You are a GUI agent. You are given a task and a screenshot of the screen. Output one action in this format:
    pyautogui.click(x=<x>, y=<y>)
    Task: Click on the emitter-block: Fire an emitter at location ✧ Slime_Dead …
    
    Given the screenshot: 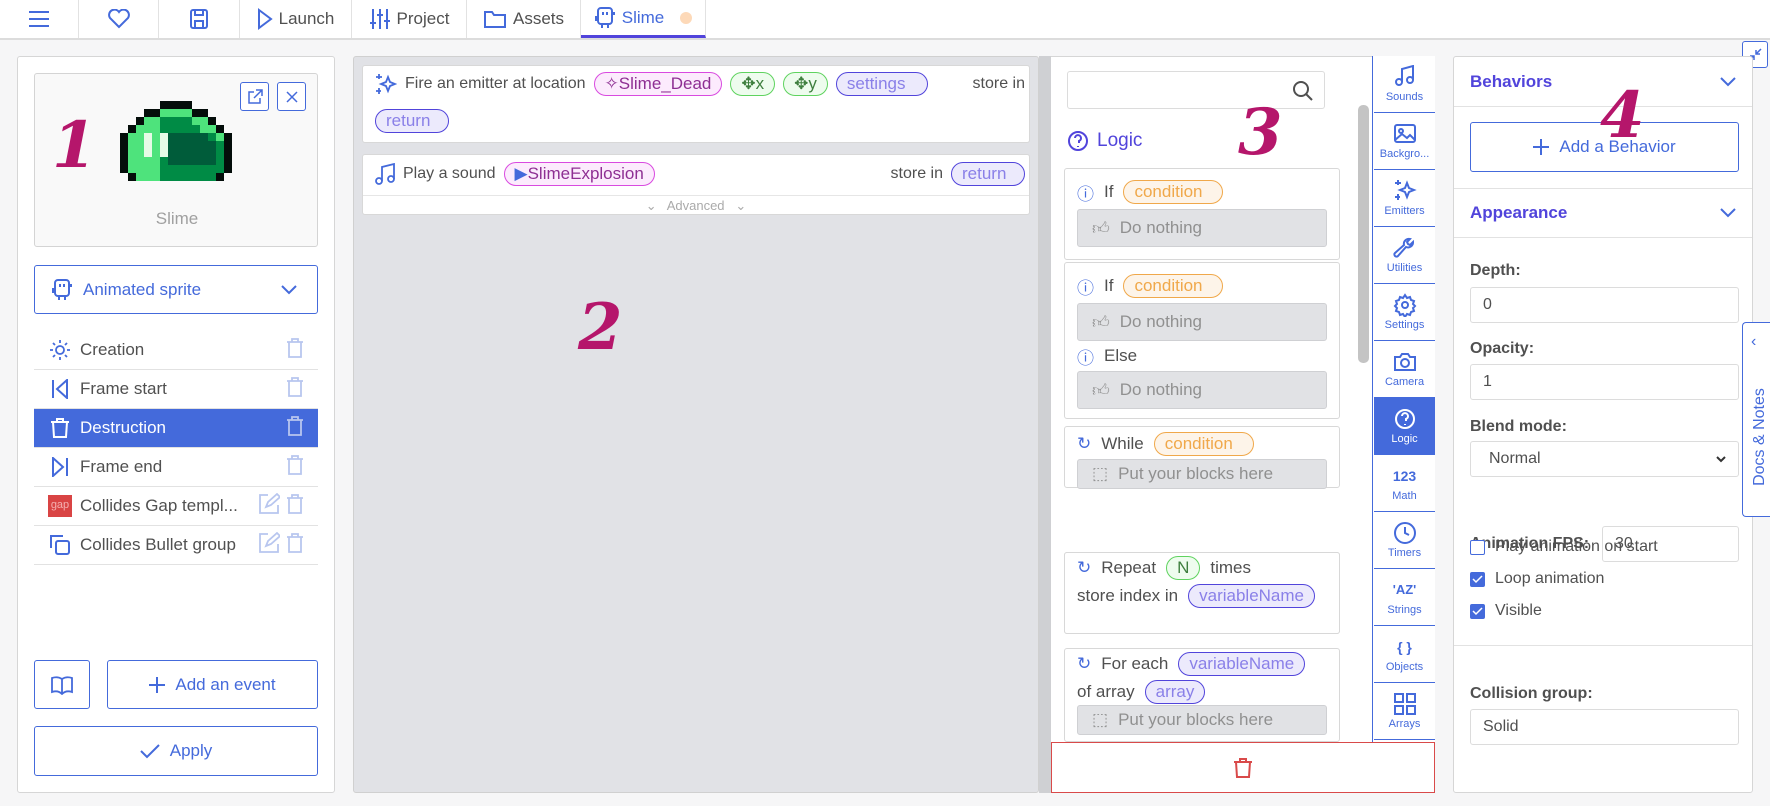 What is the action you would take?
    pyautogui.click(x=696, y=104)
    